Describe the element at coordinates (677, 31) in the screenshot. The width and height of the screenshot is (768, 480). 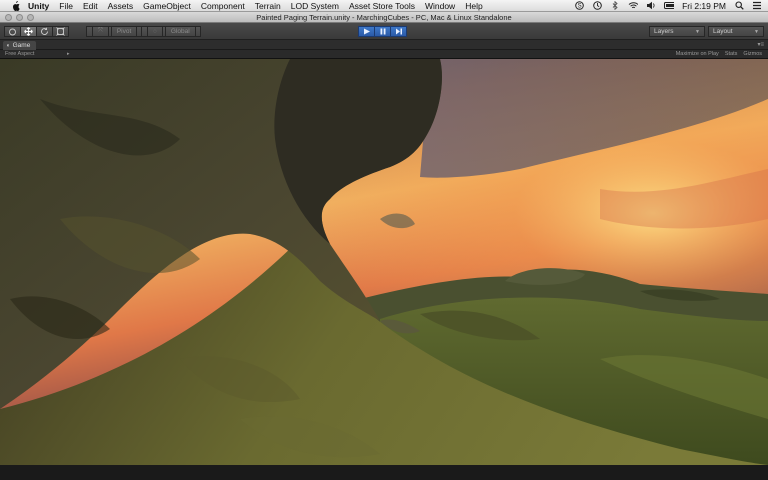
I see `layers-dropdown: Layers ▼` at that location.